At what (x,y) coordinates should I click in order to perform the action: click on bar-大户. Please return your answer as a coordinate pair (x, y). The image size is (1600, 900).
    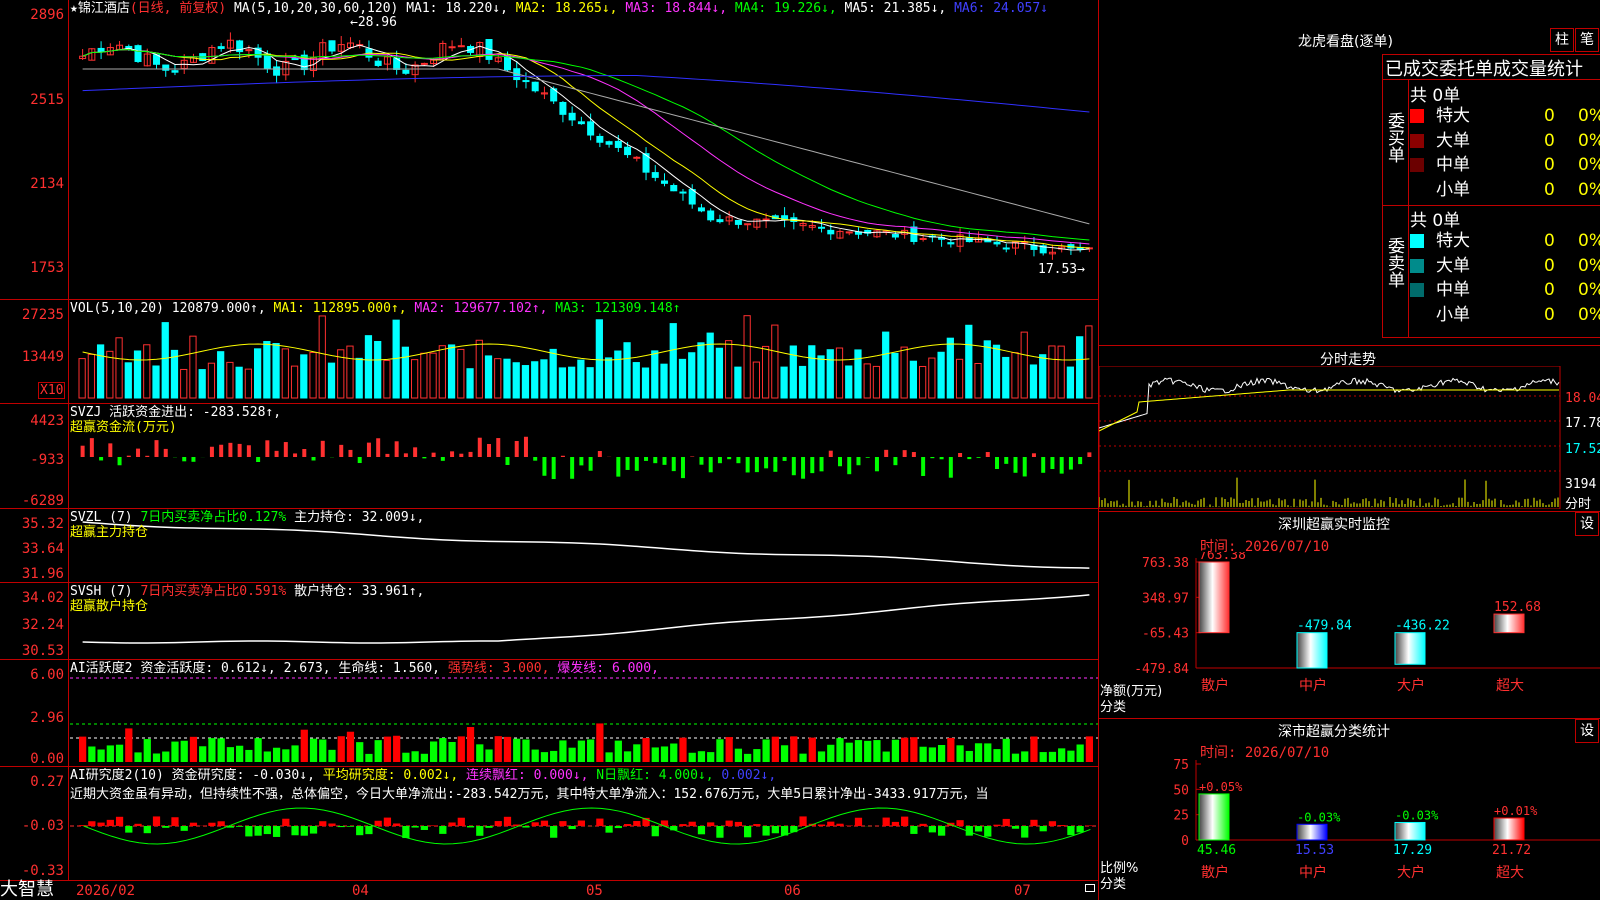
    Looking at the image, I should click on (1410, 648).